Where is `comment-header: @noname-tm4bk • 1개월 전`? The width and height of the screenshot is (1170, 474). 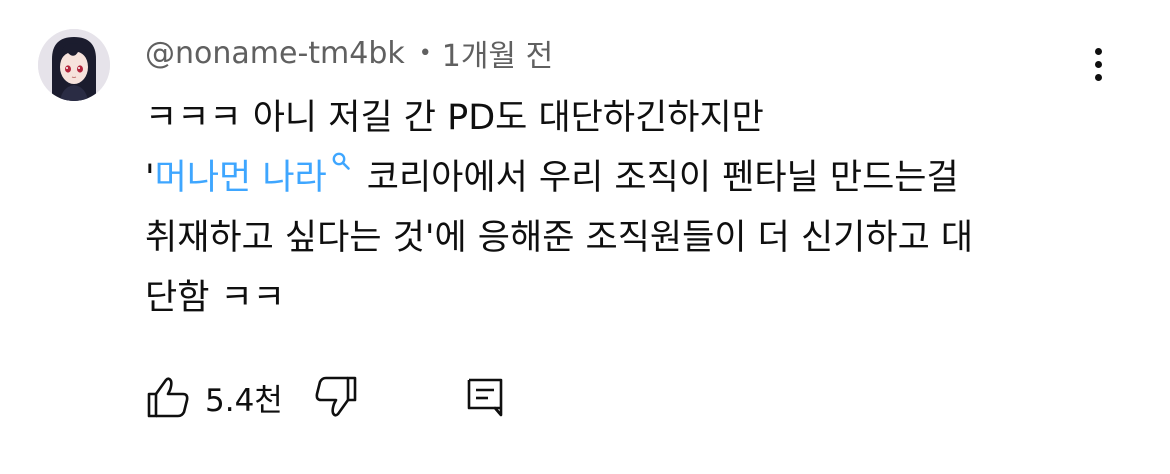 comment-header: @noname-tm4bk • 1개월 전 is located at coordinates (349, 53).